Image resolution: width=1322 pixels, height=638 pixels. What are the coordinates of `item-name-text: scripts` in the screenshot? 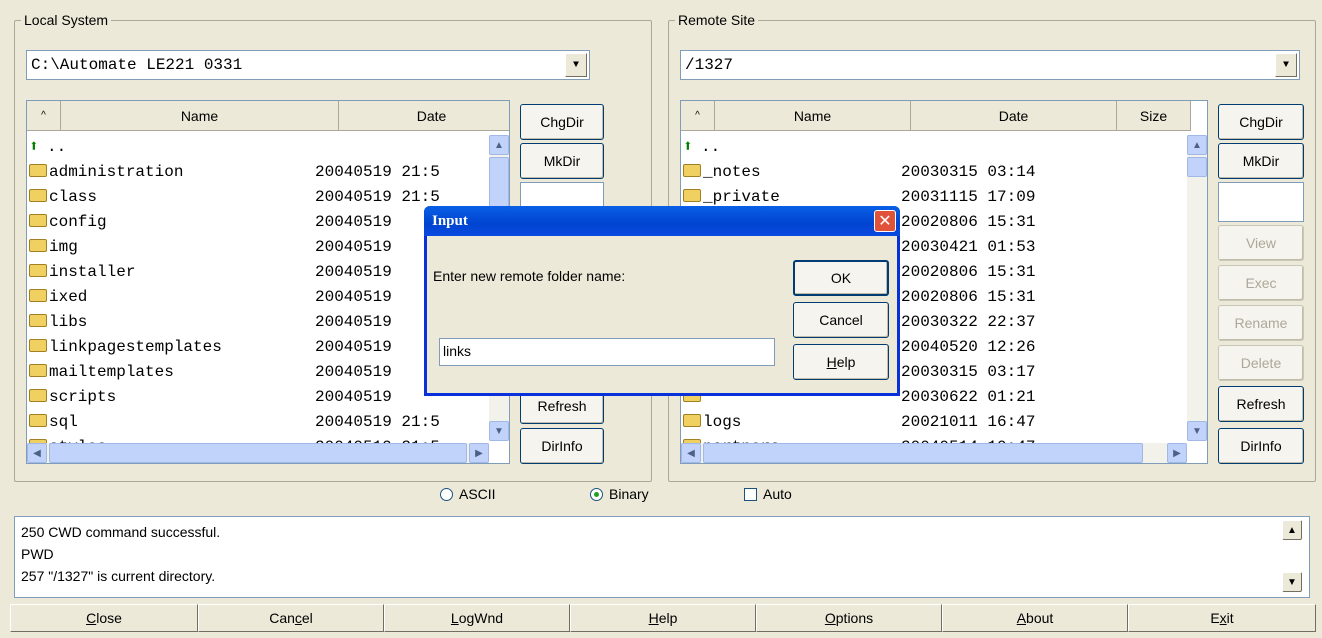 It's located at (83, 397).